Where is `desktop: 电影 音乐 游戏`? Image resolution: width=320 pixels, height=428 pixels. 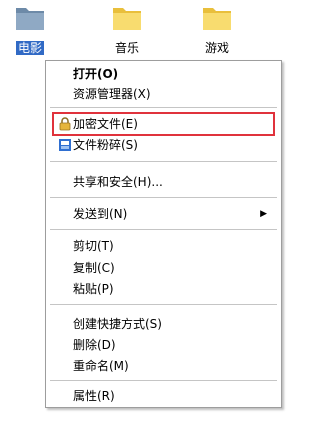 desktop: 电影 音乐 游戏 is located at coordinates (150, 30).